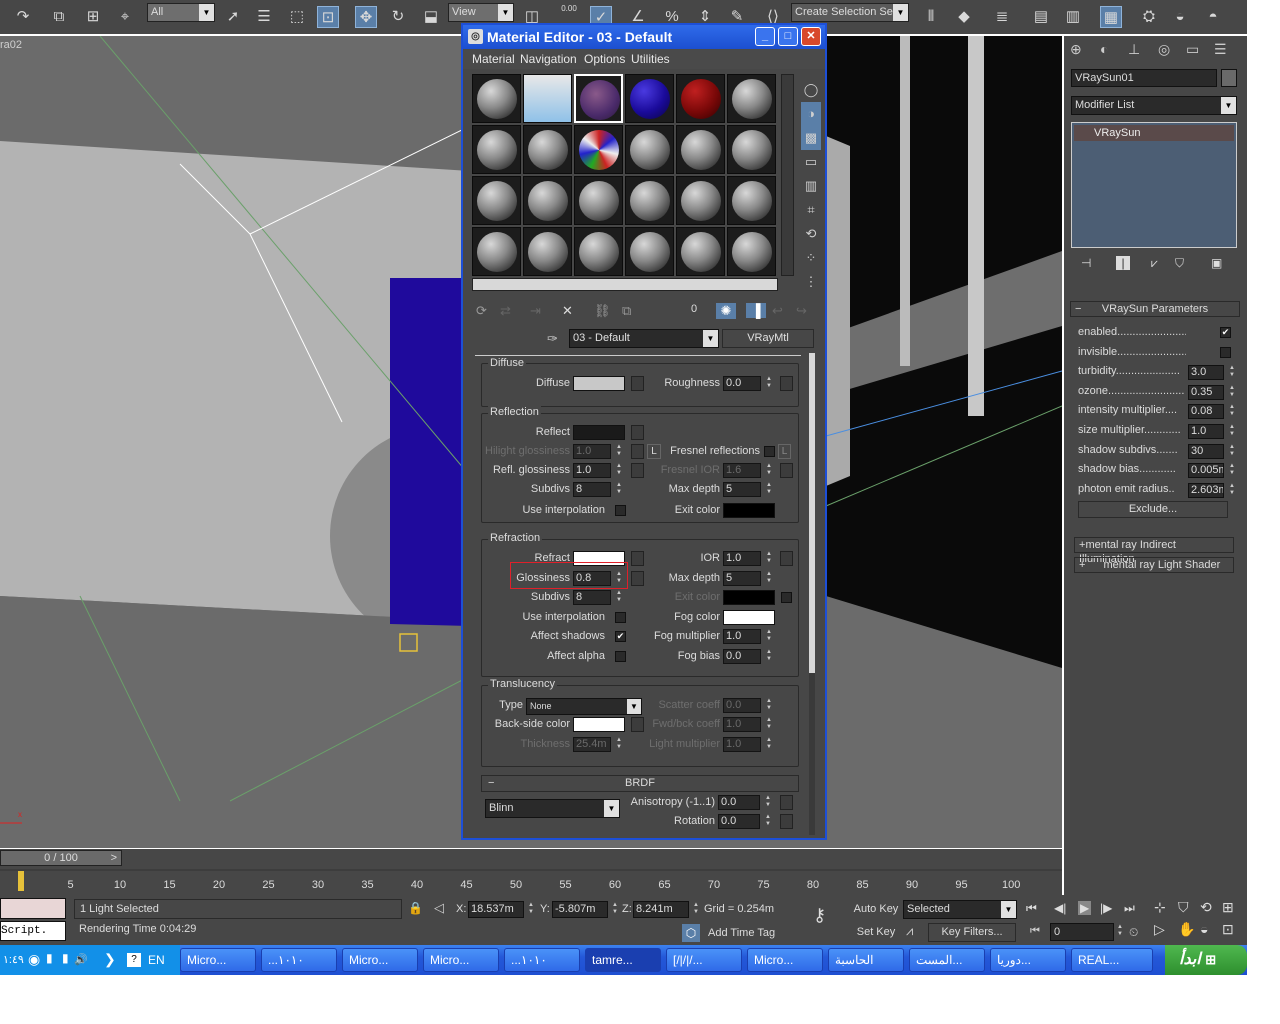 The image size is (1280, 1024). Describe the element at coordinates (599, 724) in the screenshot. I see `back-side-color-swatch` at that location.